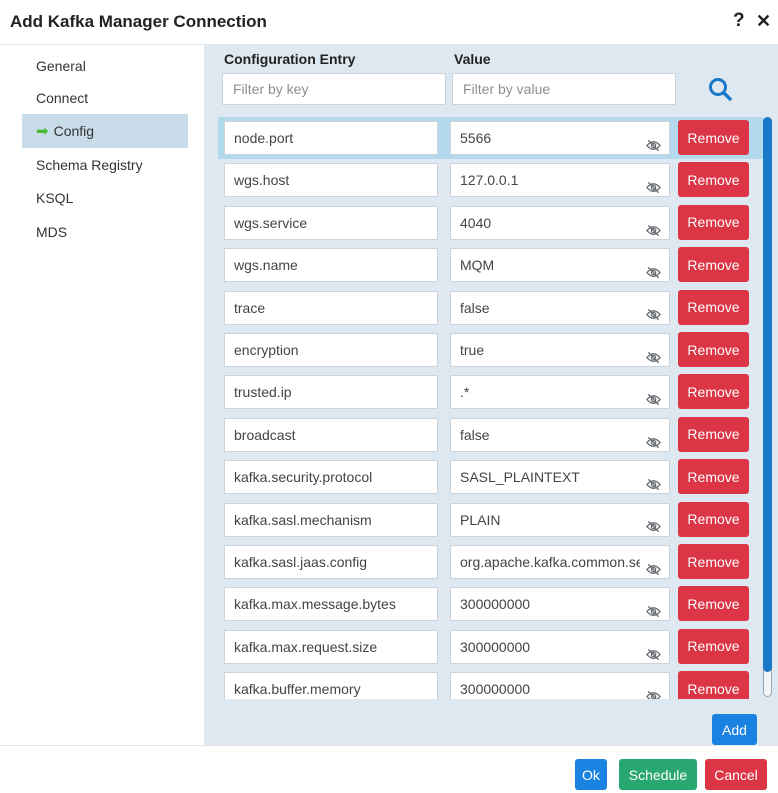 This screenshot has height=793, width=778. I want to click on config-value-field: org.apache.kafka.common.se, so click(560, 562).